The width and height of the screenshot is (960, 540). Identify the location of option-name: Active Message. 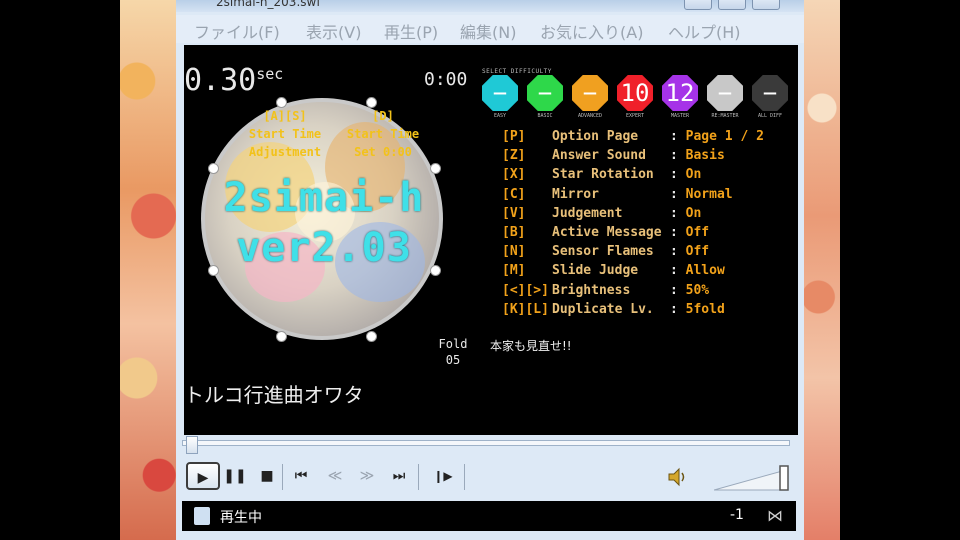
(607, 232).